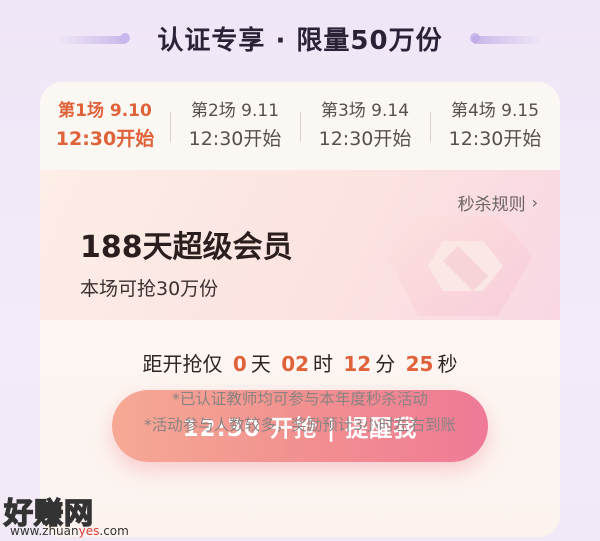 The image size is (600, 541). Describe the element at coordinates (495, 126) in the screenshot. I see `session-tab-4: 第4场 9.15 12:30开始` at that location.